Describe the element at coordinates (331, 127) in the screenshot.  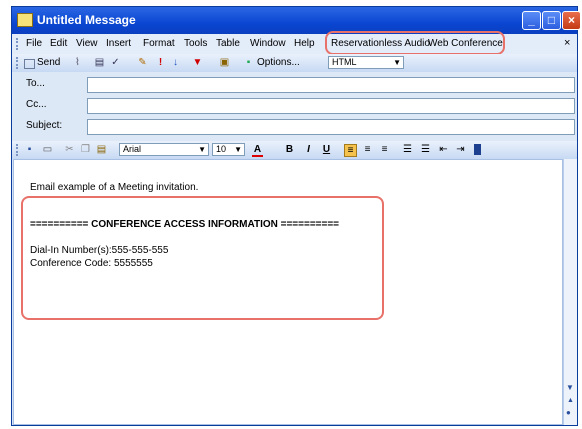
I see `subject-field` at that location.